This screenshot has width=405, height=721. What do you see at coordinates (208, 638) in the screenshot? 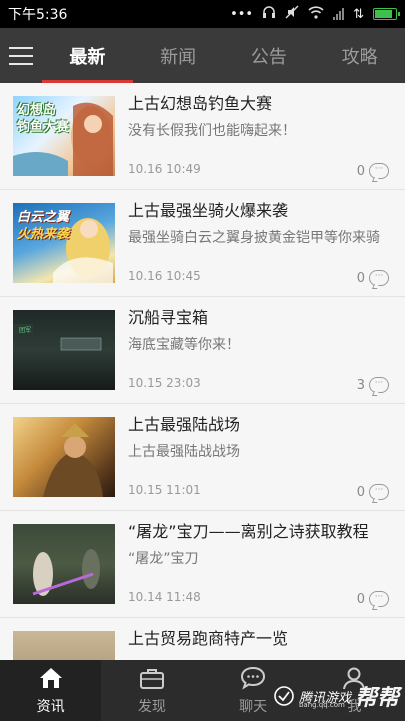
I see `article-title: 上古贸易跑商特产一览` at bounding box center [208, 638].